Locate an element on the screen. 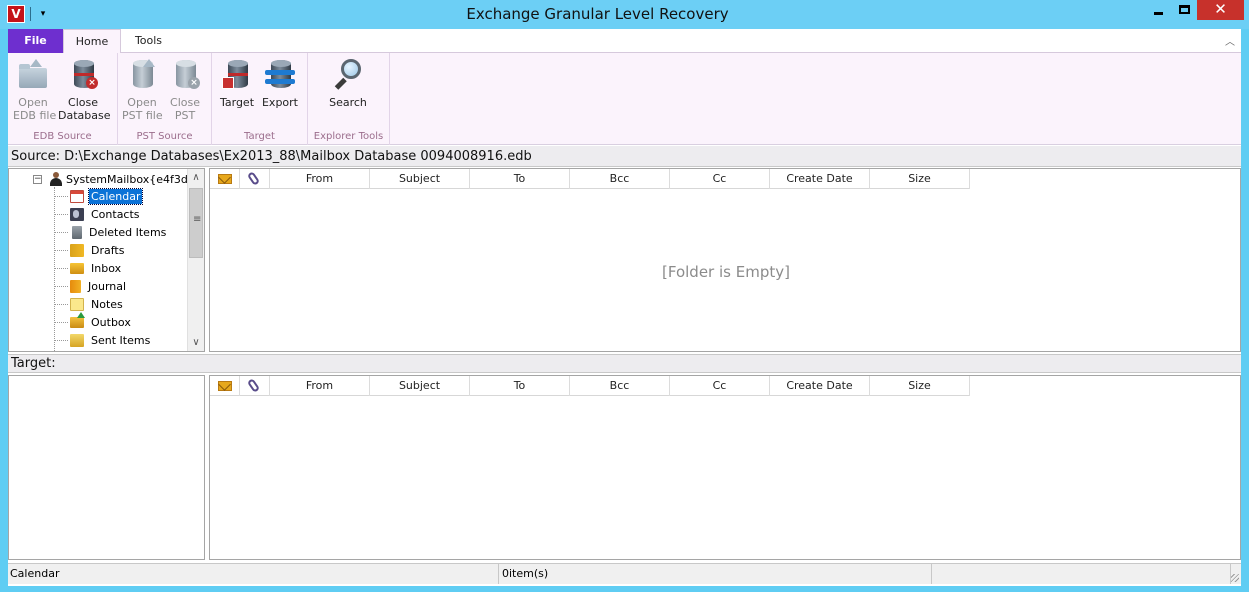 The height and width of the screenshot is (592, 1249). close-button: ✕ is located at coordinates (1220, 10).